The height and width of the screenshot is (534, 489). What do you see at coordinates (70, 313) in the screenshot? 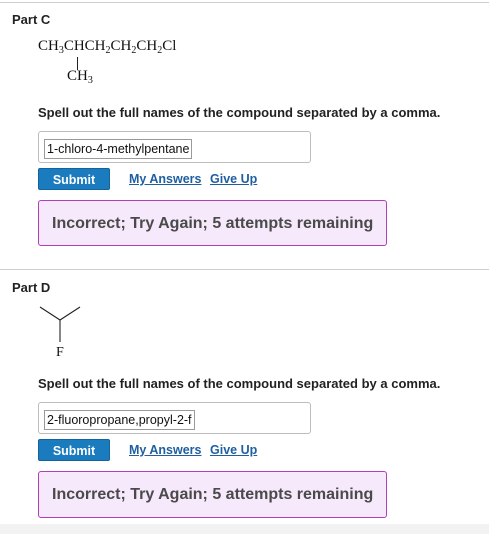
I see `part-d-bond-right` at bounding box center [70, 313].